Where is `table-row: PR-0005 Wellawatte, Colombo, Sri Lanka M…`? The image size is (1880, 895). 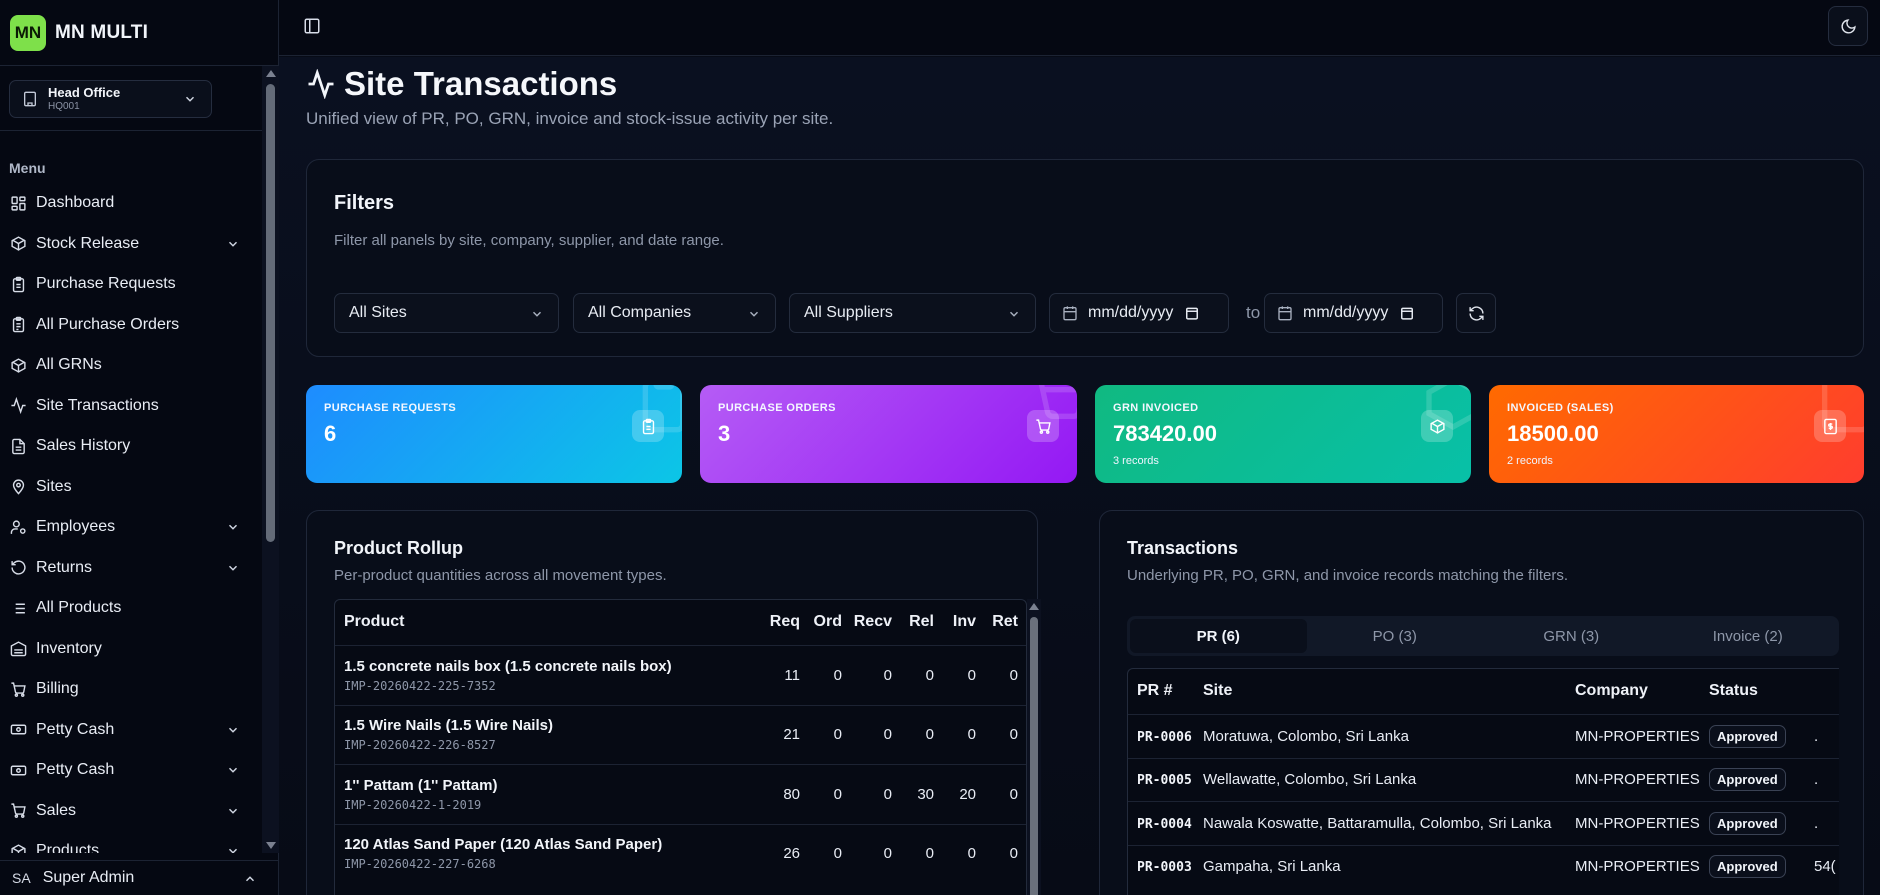
table-row: PR-0005 Wellawatte, Colombo, Sri Lanka M… is located at coordinates (1483, 779).